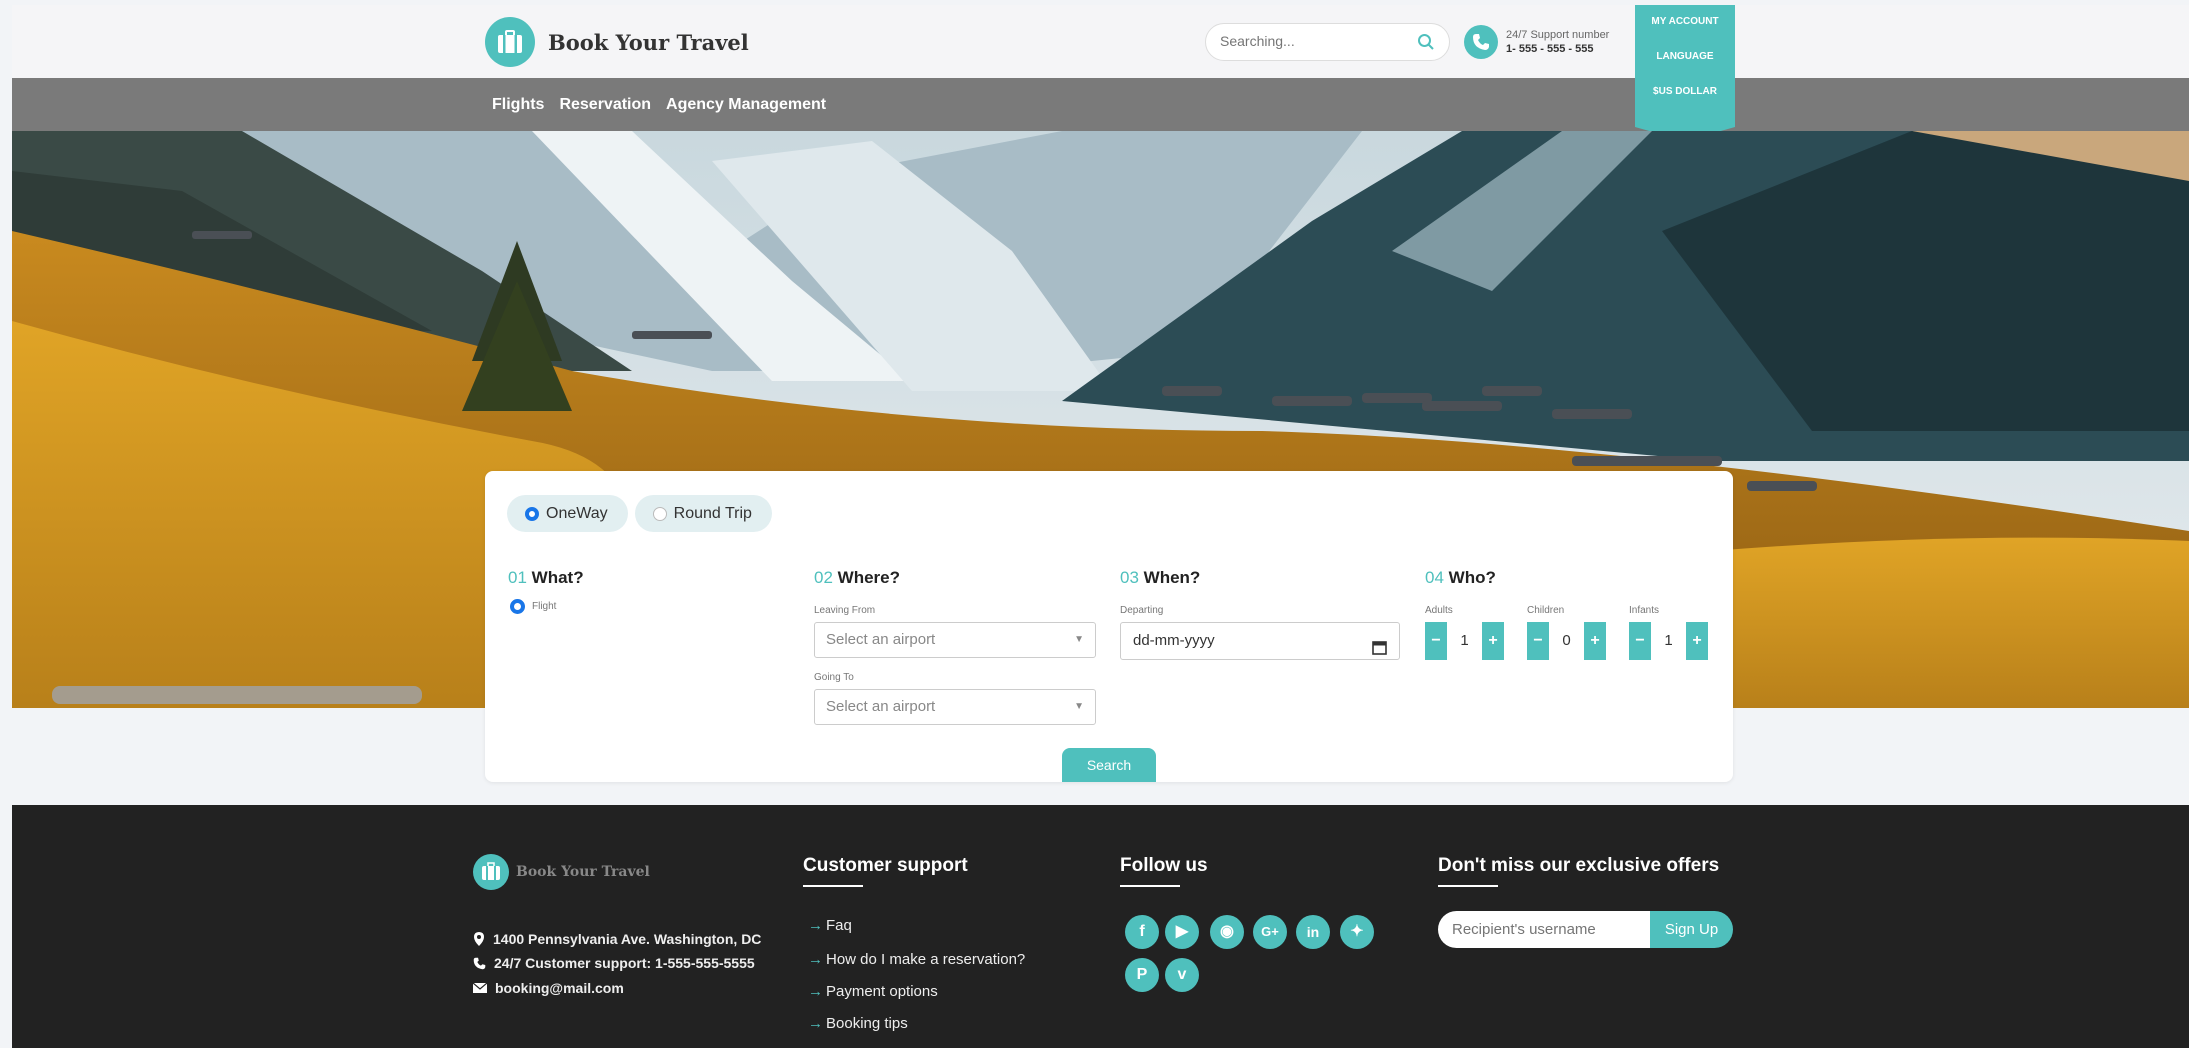 The height and width of the screenshot is (1048, 2189). I want to click on nav-item-reservation: Reservation, so click(605, 105).